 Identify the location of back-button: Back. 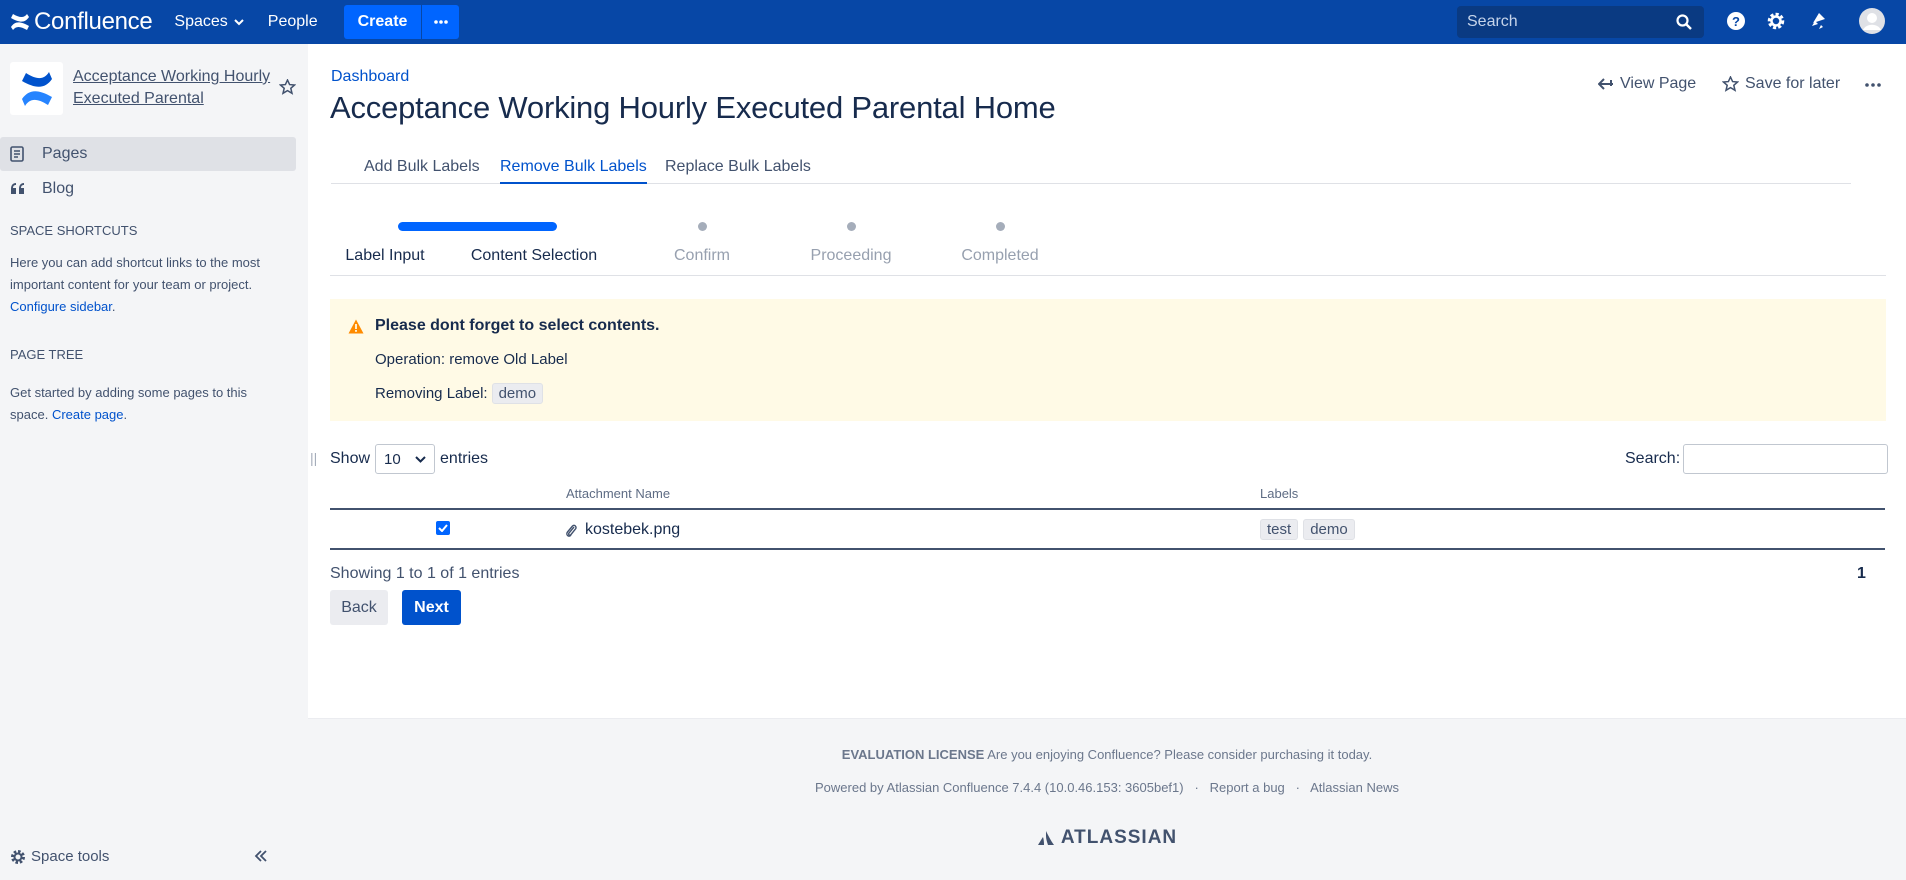
(359, 607).